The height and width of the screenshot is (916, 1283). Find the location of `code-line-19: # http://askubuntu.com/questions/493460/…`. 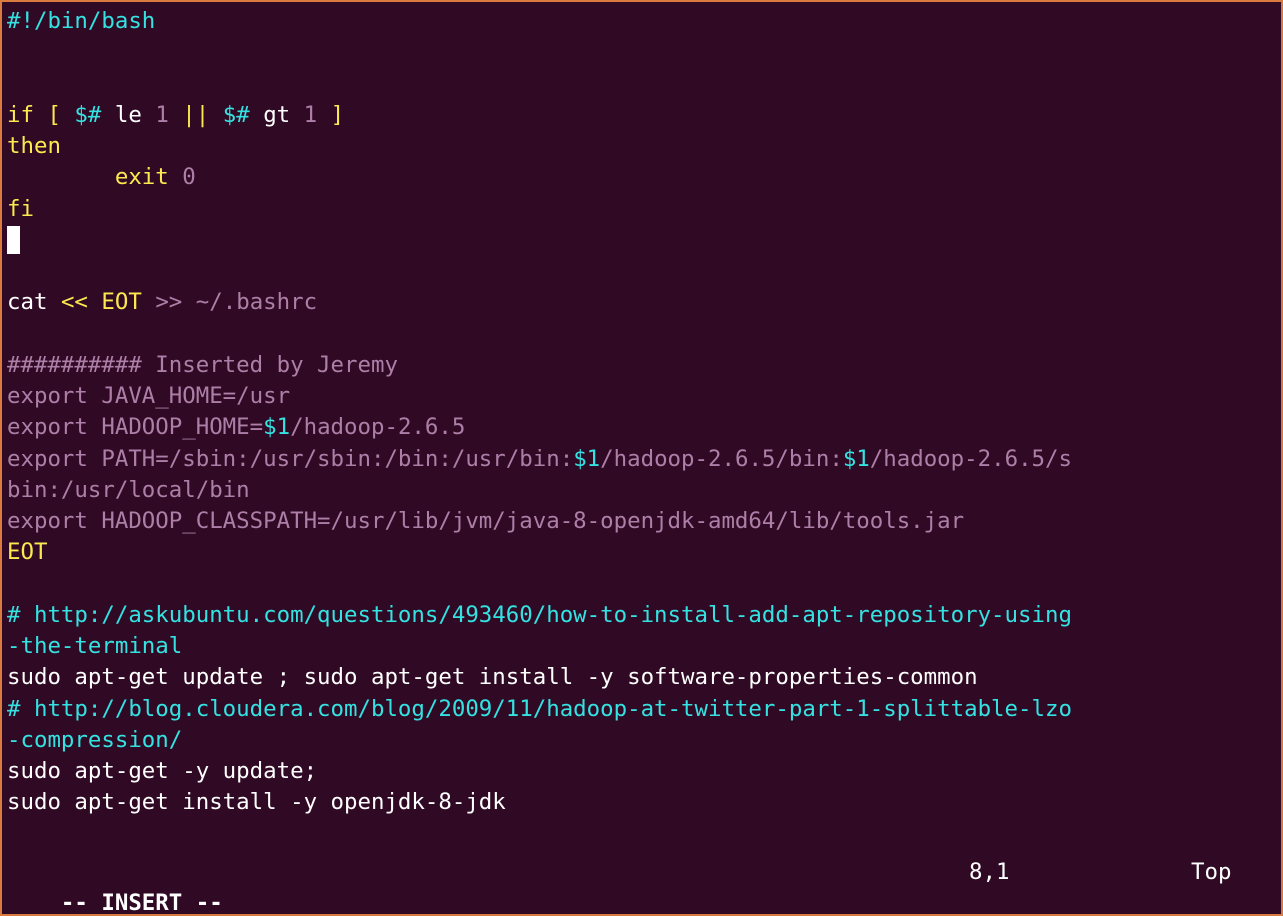

code-line-19: # http://askubuntu.com/questions/493460/… is located at coordinates (644, 615).